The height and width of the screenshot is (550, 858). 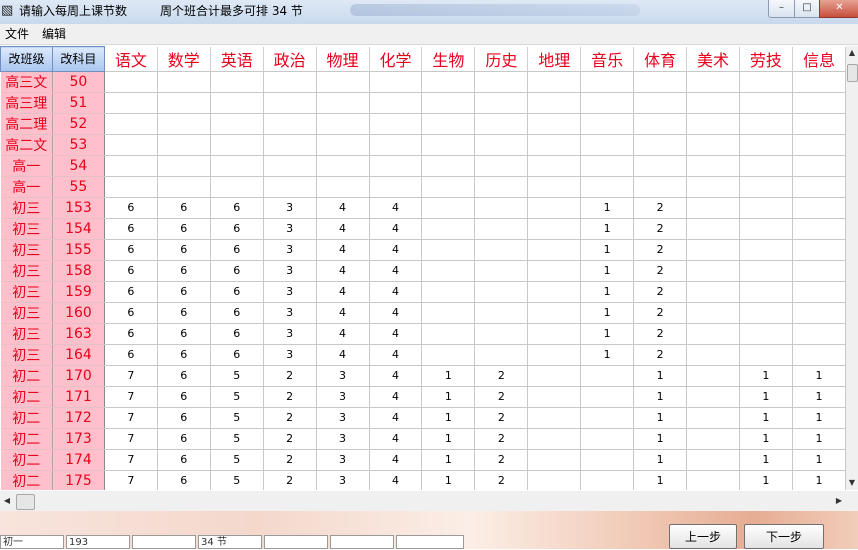 What do you see at coordinates (852, 483) in the screenshot?
I see `scroll-down-icon: ▼` at bounding box center [852, 483].